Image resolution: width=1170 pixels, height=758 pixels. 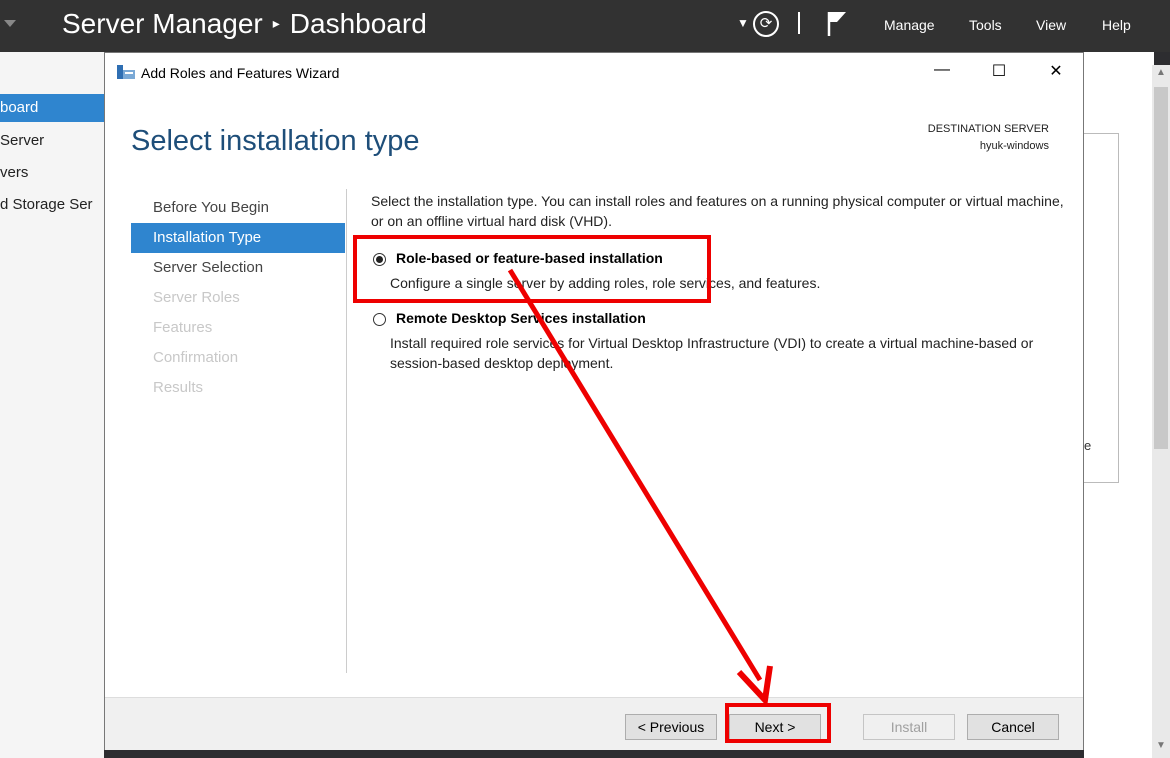 What do you see at coordinates (635, 475) in the screenshot?
I see `arrow-line` at bounding box center [635, 475].